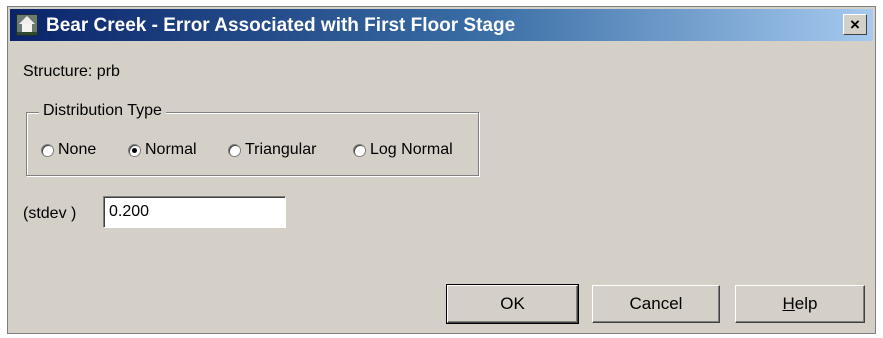 The height and width of the screenshot is (338, 883). What do you see at coordinates (71, 71) in the screenshot?
I see `structure-label: Structure: prb` at bounding box center [71, 71].